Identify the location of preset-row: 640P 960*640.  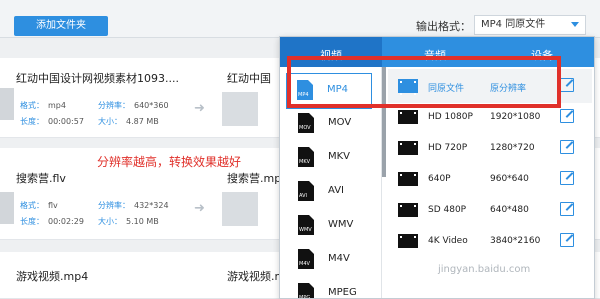
(490, 179).